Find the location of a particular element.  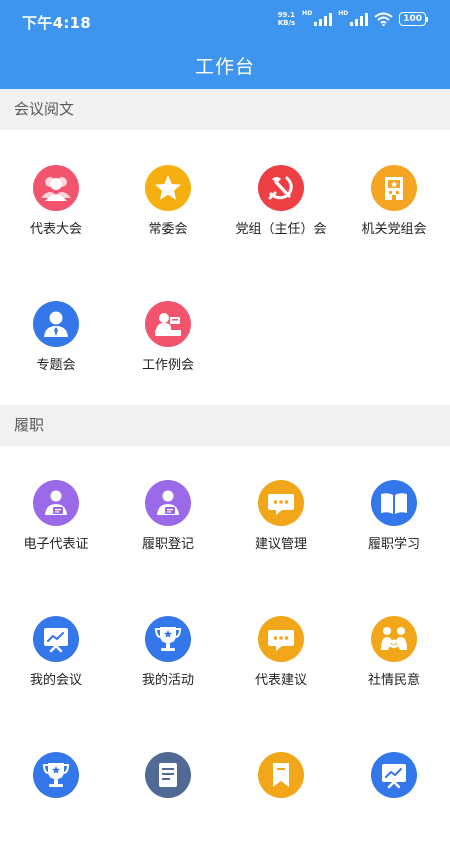

network-speed: 99.1 KB/s is located at coordinates (286, 19).